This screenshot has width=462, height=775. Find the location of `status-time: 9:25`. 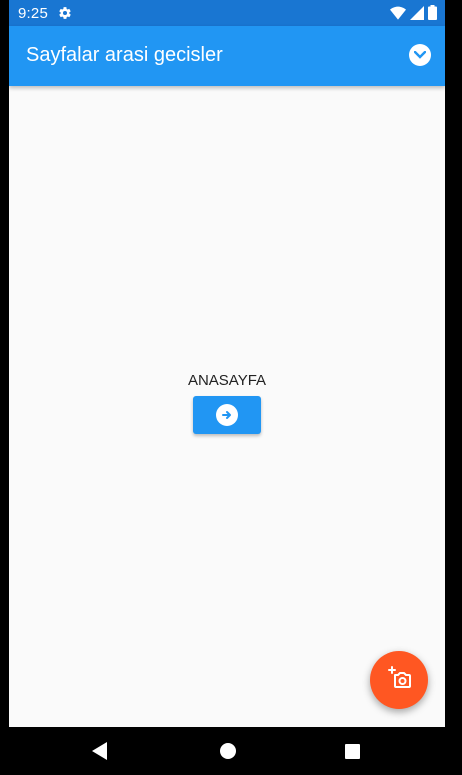

status-time: 9:25 is located at coordinates (33, 13).